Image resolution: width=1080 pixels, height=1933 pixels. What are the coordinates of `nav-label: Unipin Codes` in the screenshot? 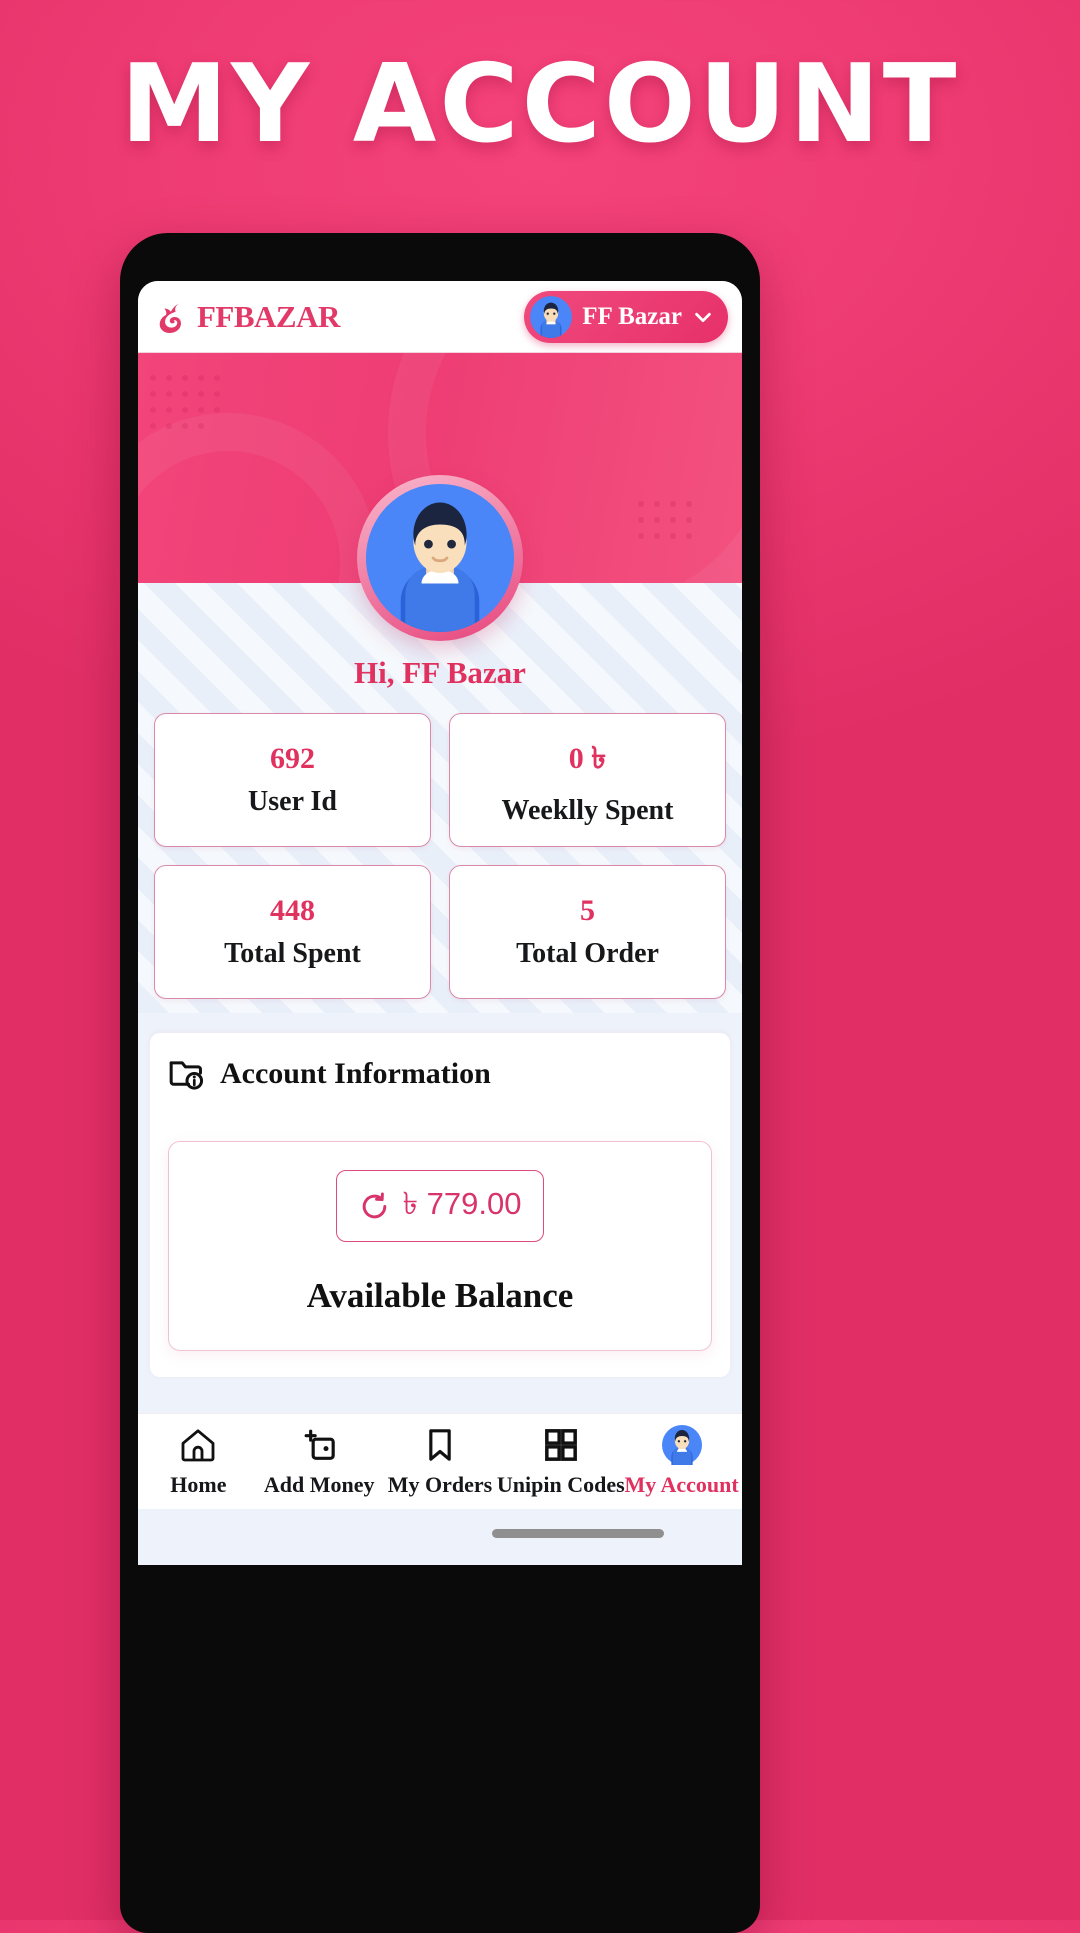 It's located at (560, 1484).